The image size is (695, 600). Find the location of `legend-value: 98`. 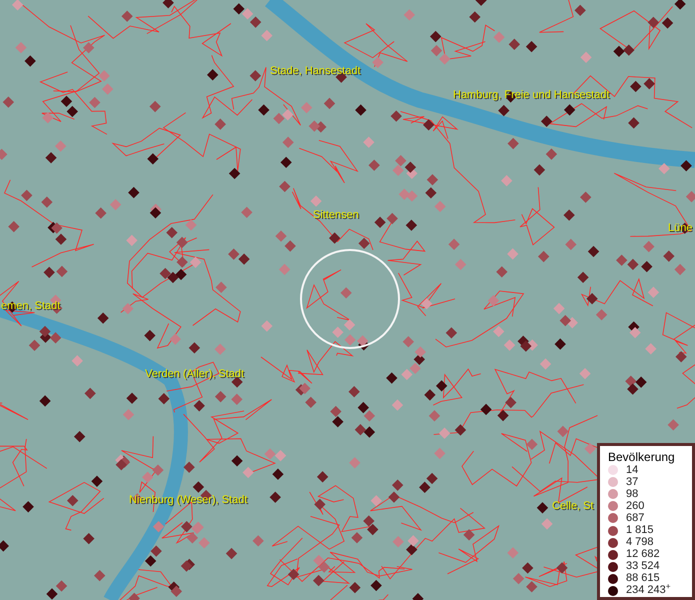

legend-value: 98 is located at coordinates (632, 494).